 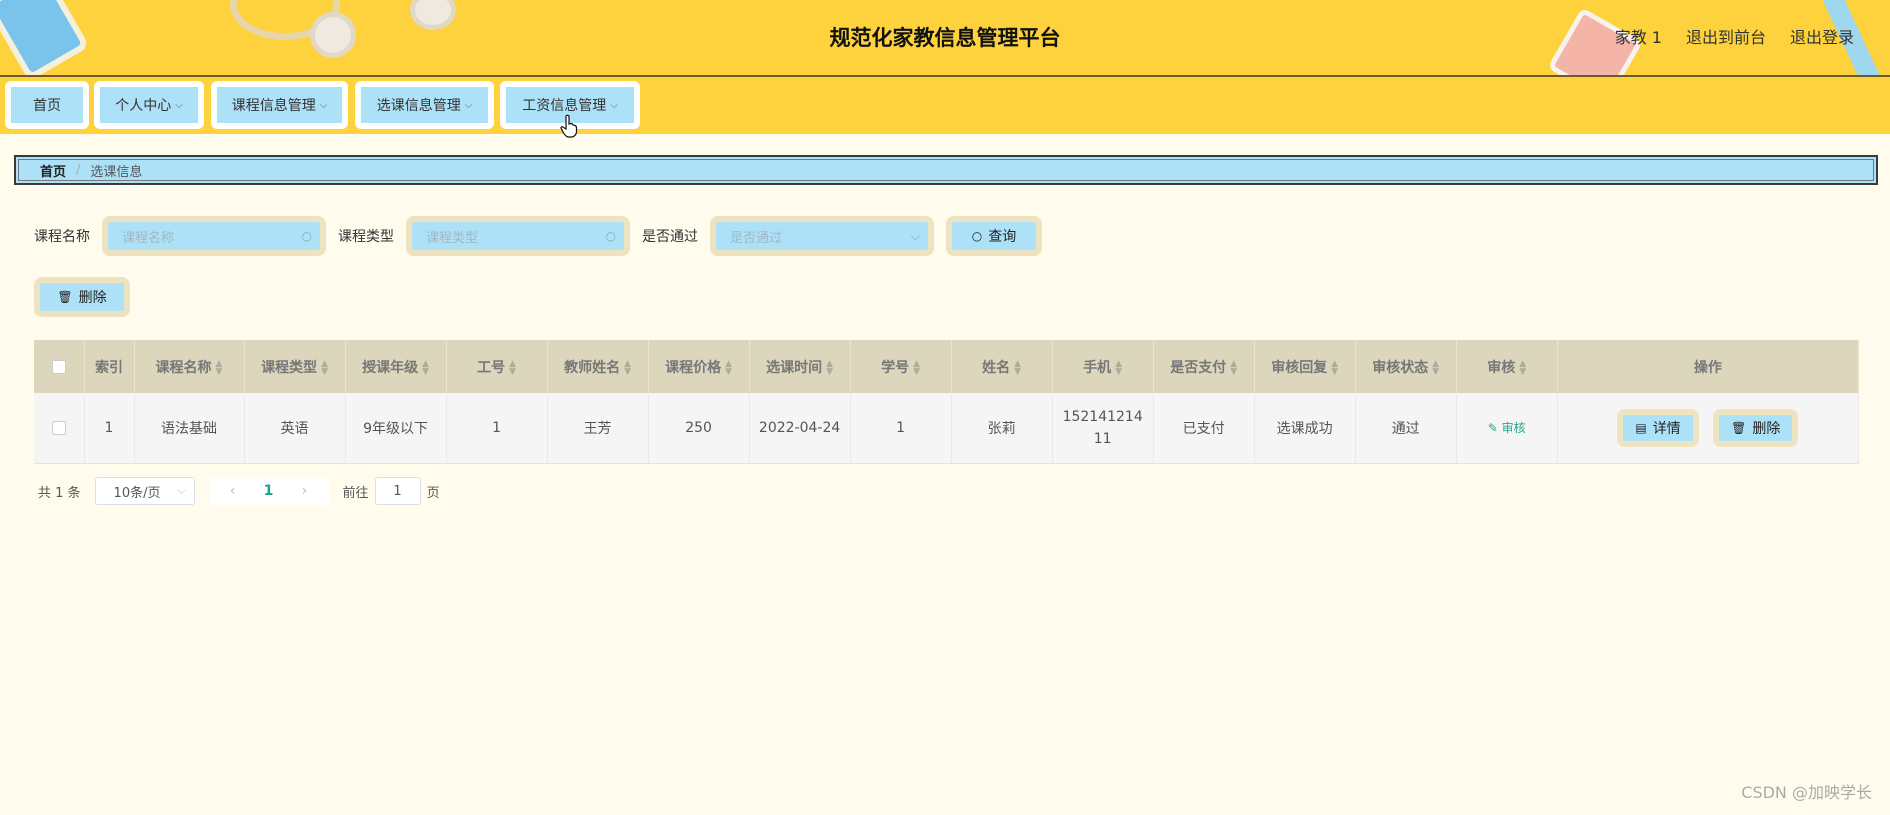 What do you see at coordinates (1822, 36) in the screenshot?
I see `logout-link: 退出登录` at bounding box center [1822, 36].